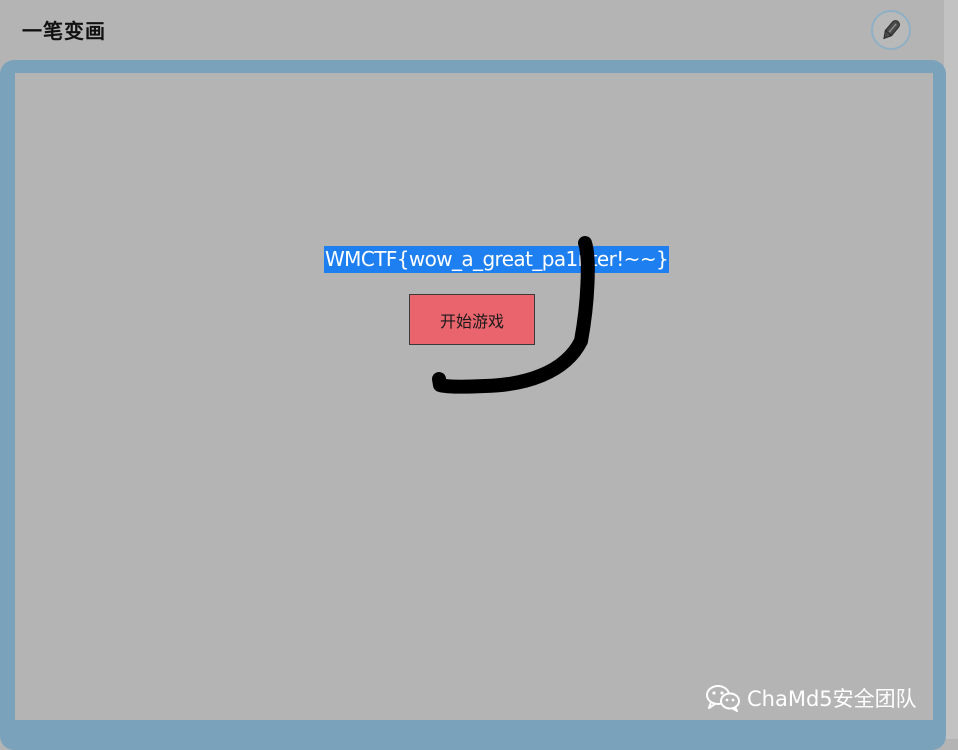  Describe the element at coordinates (723, 698) in the screenshot. I see `wechat-icon` at that location.